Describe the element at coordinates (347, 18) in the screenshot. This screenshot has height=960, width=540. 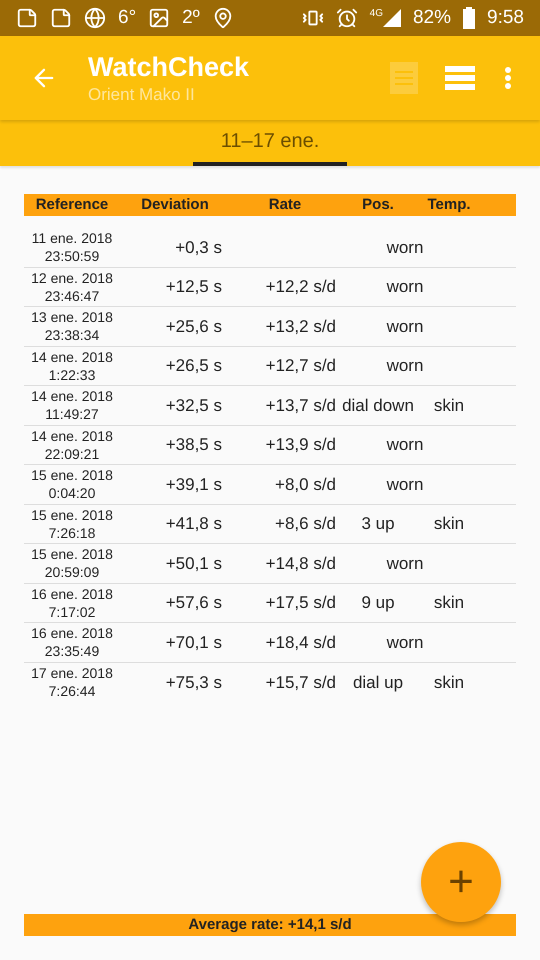
I see `alarm-icon` at that location.